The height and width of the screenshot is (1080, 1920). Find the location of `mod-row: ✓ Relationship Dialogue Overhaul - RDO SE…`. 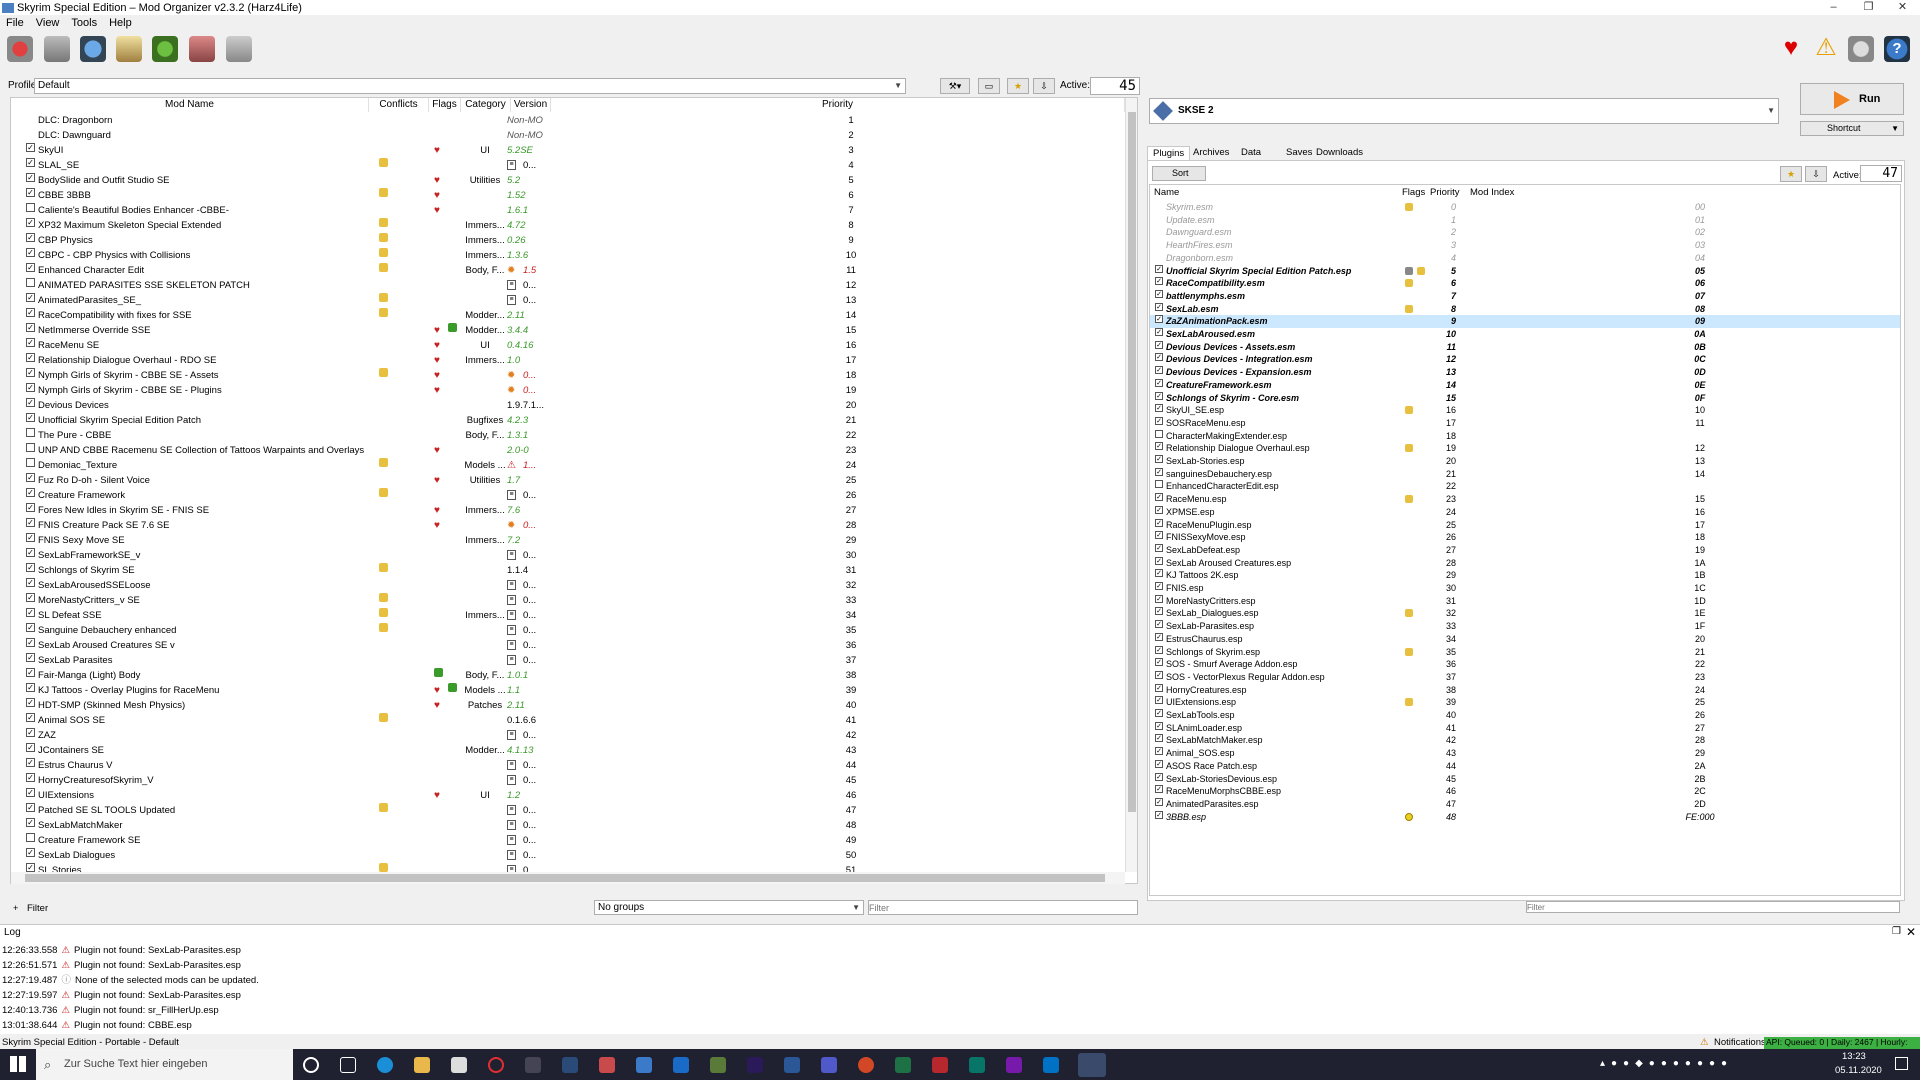

mod-row: ✓ Relationship Dialogue Overhaul - RDO SE… is located at coordinates (568, 360).